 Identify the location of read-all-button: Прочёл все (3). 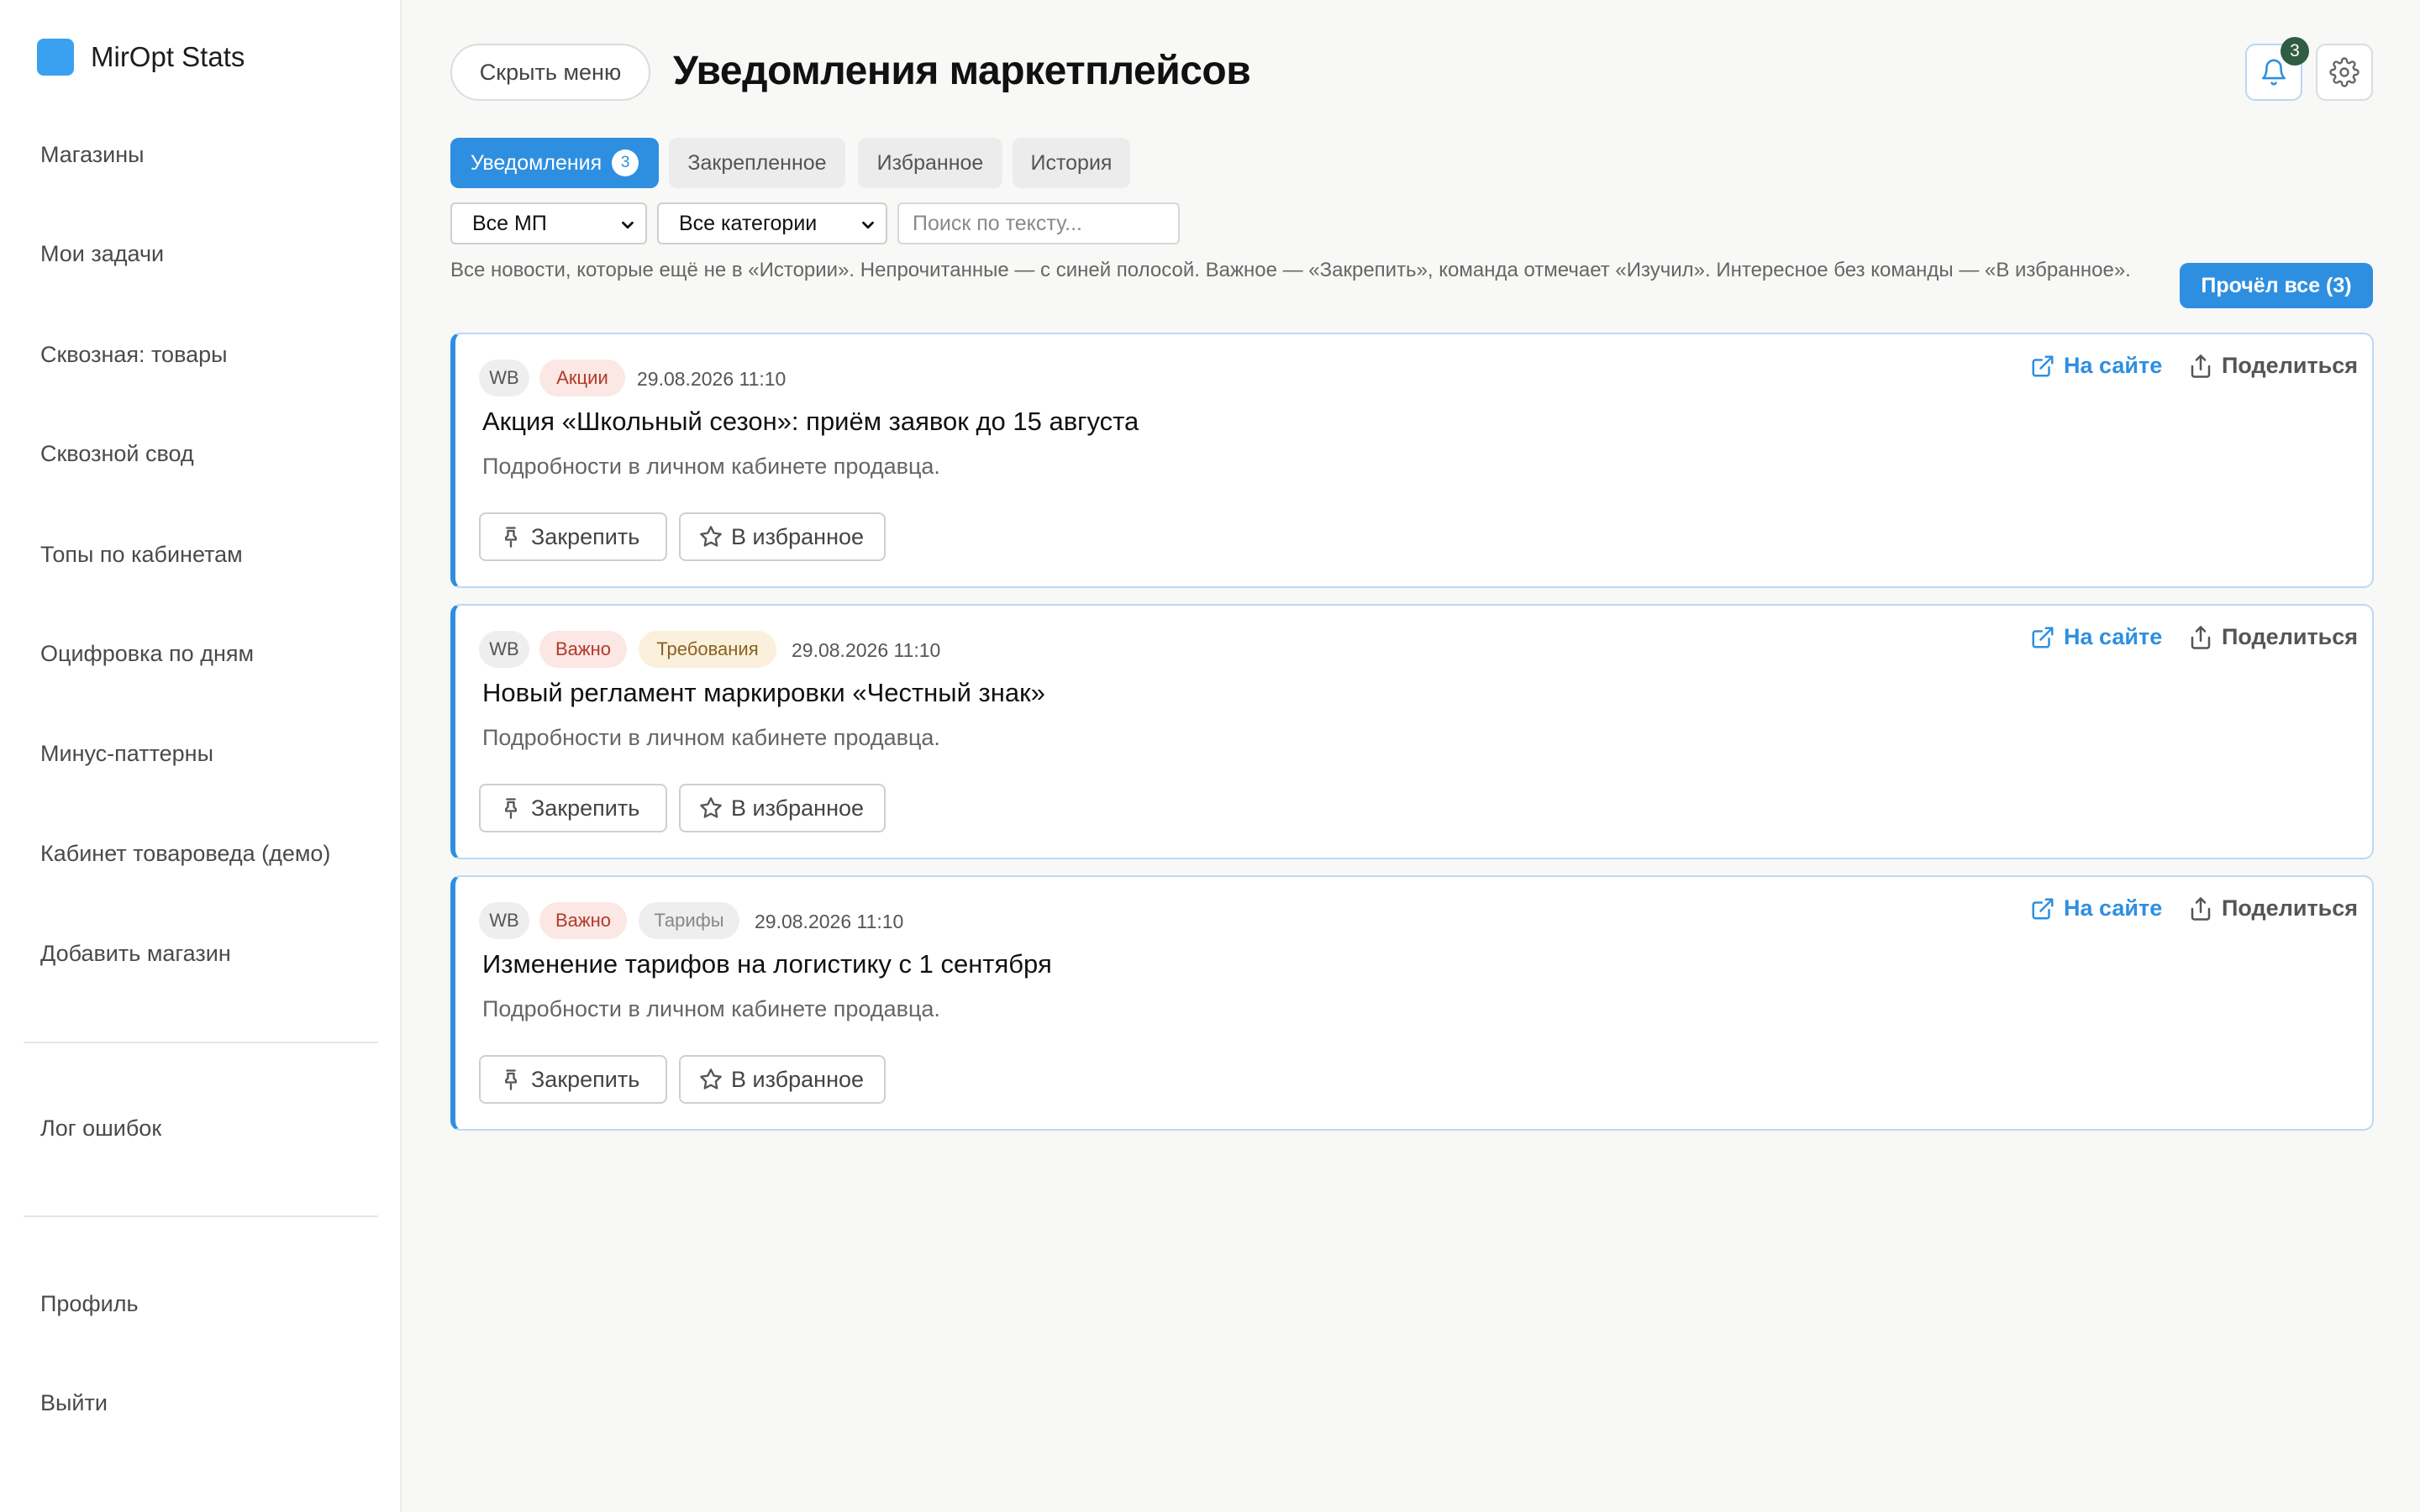
(2276, 285).